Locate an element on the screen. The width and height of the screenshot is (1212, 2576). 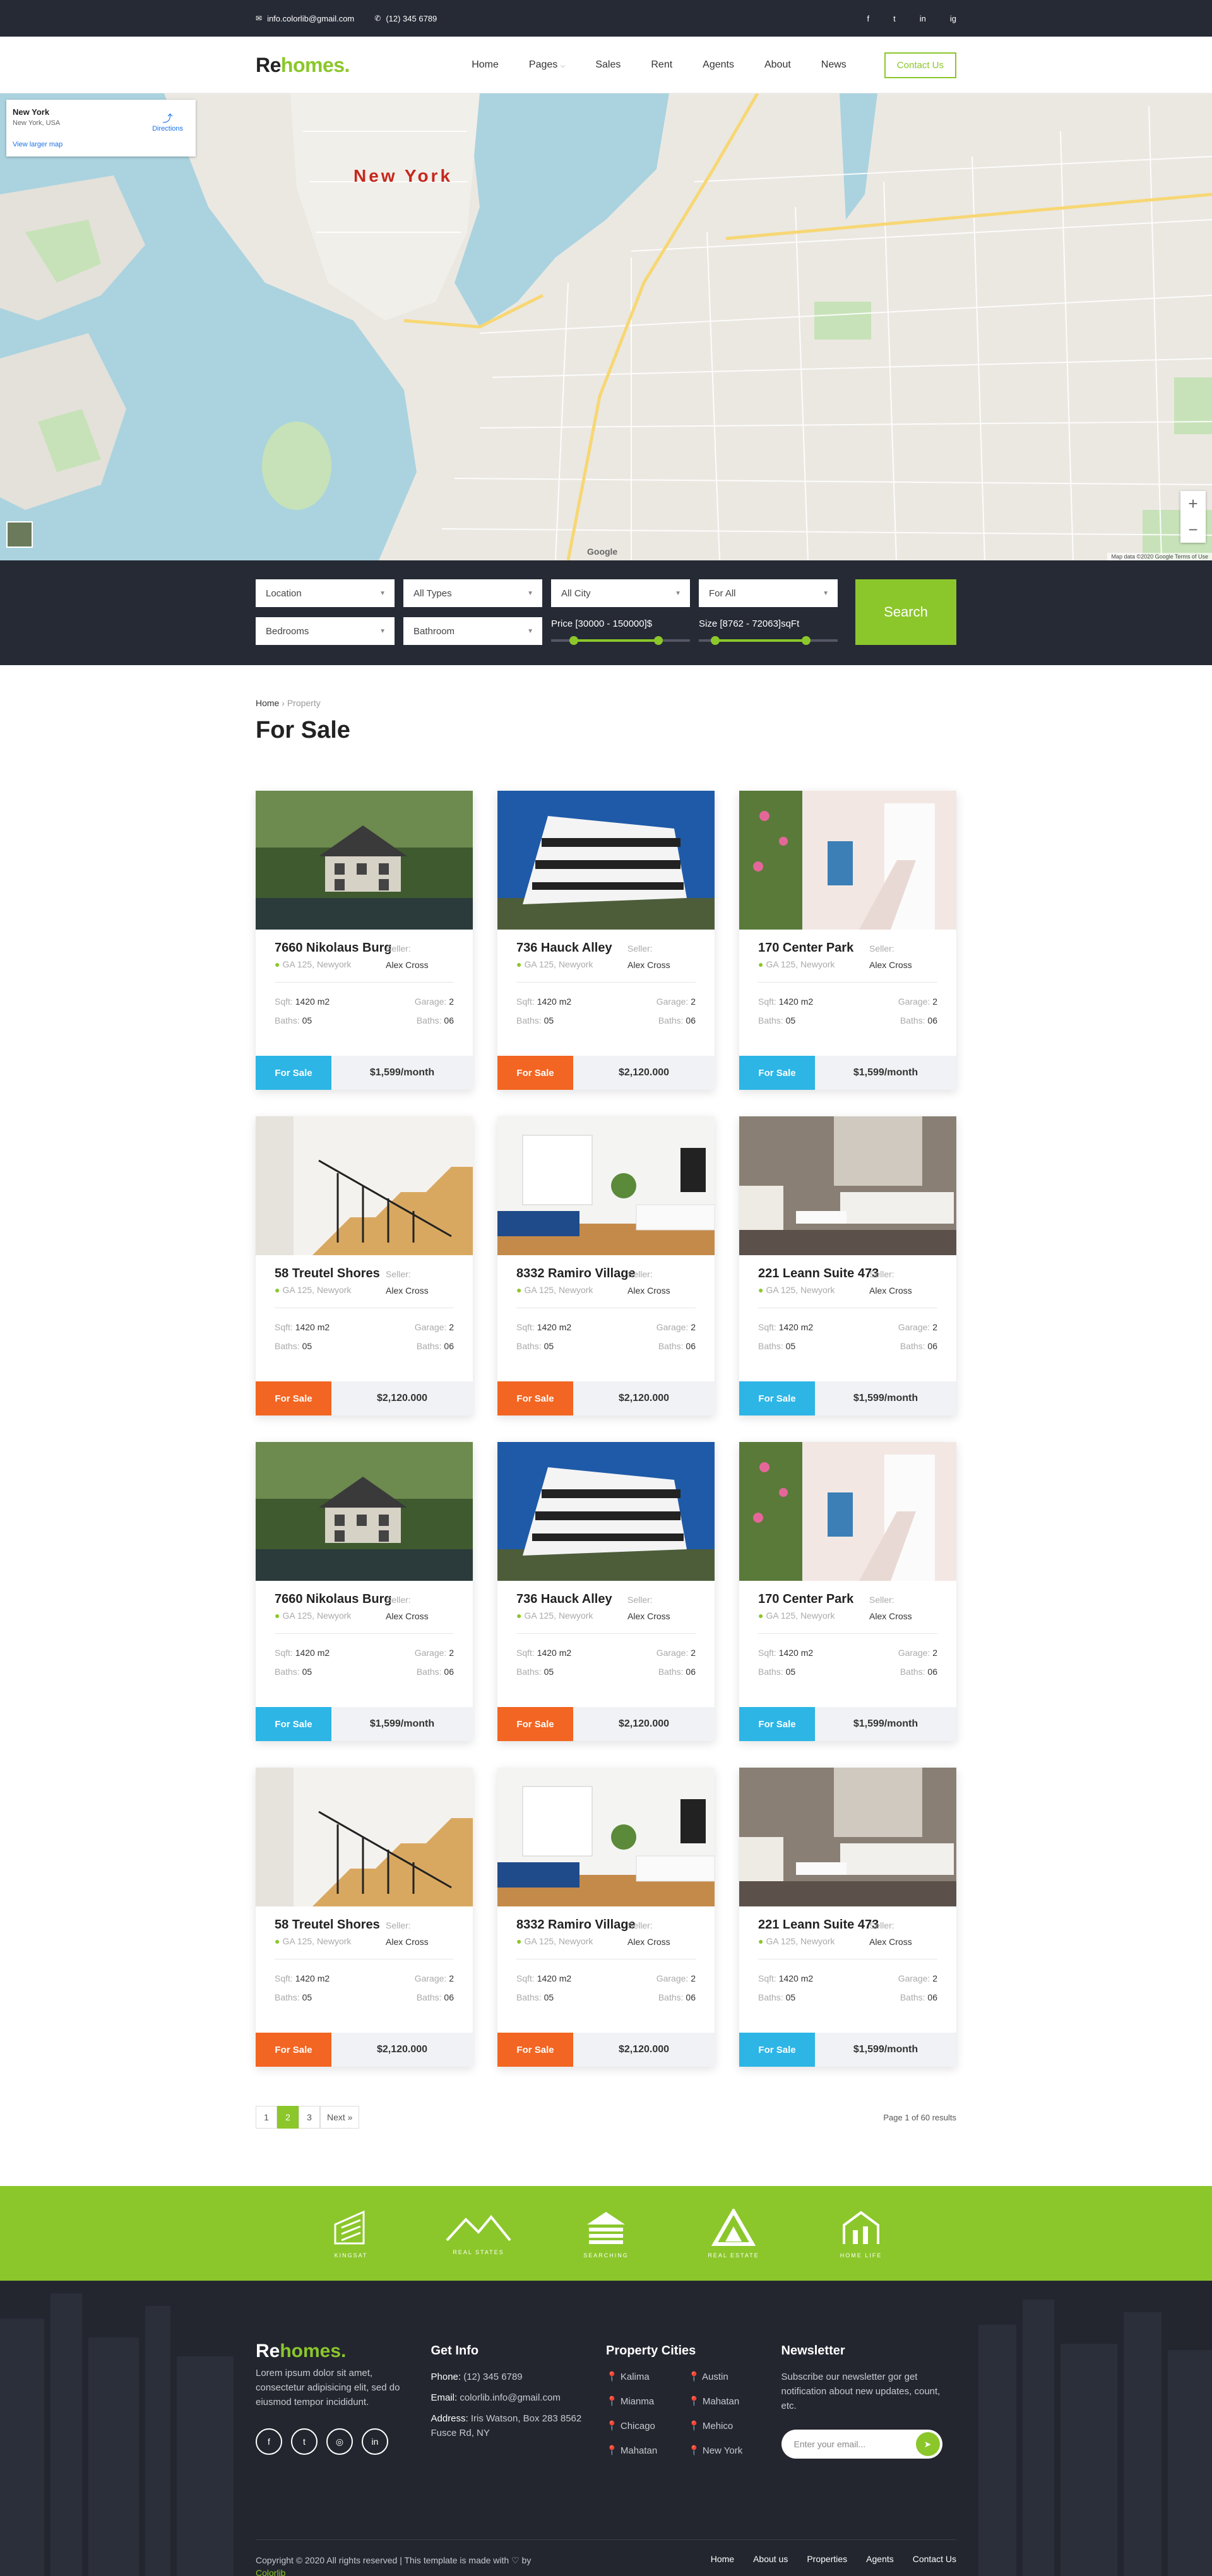
bathroom-select: Bathroom ▼ is located at coordinates (473, 631).